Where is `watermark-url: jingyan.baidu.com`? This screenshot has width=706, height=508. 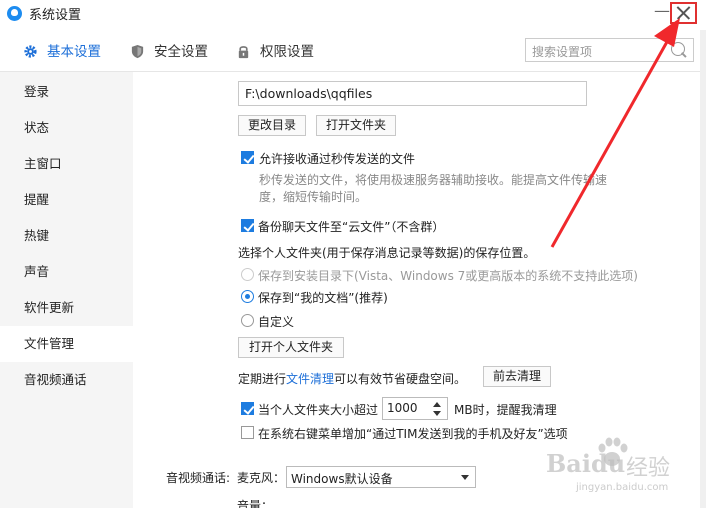 watermark-url: jingyan.baidu.com is located at coordinates (622, 487).